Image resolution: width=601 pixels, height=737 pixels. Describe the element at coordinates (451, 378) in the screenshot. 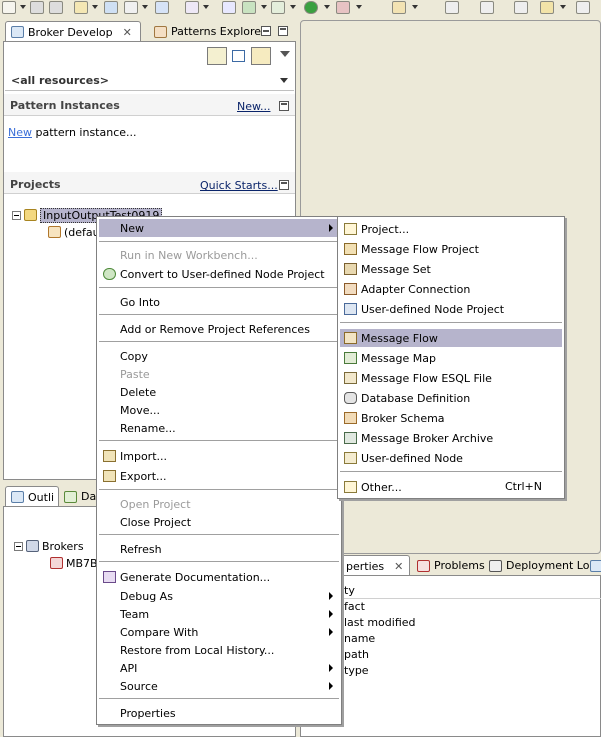

I see `submenu-item-esql-file: Message Flow ESQL File` at that location.